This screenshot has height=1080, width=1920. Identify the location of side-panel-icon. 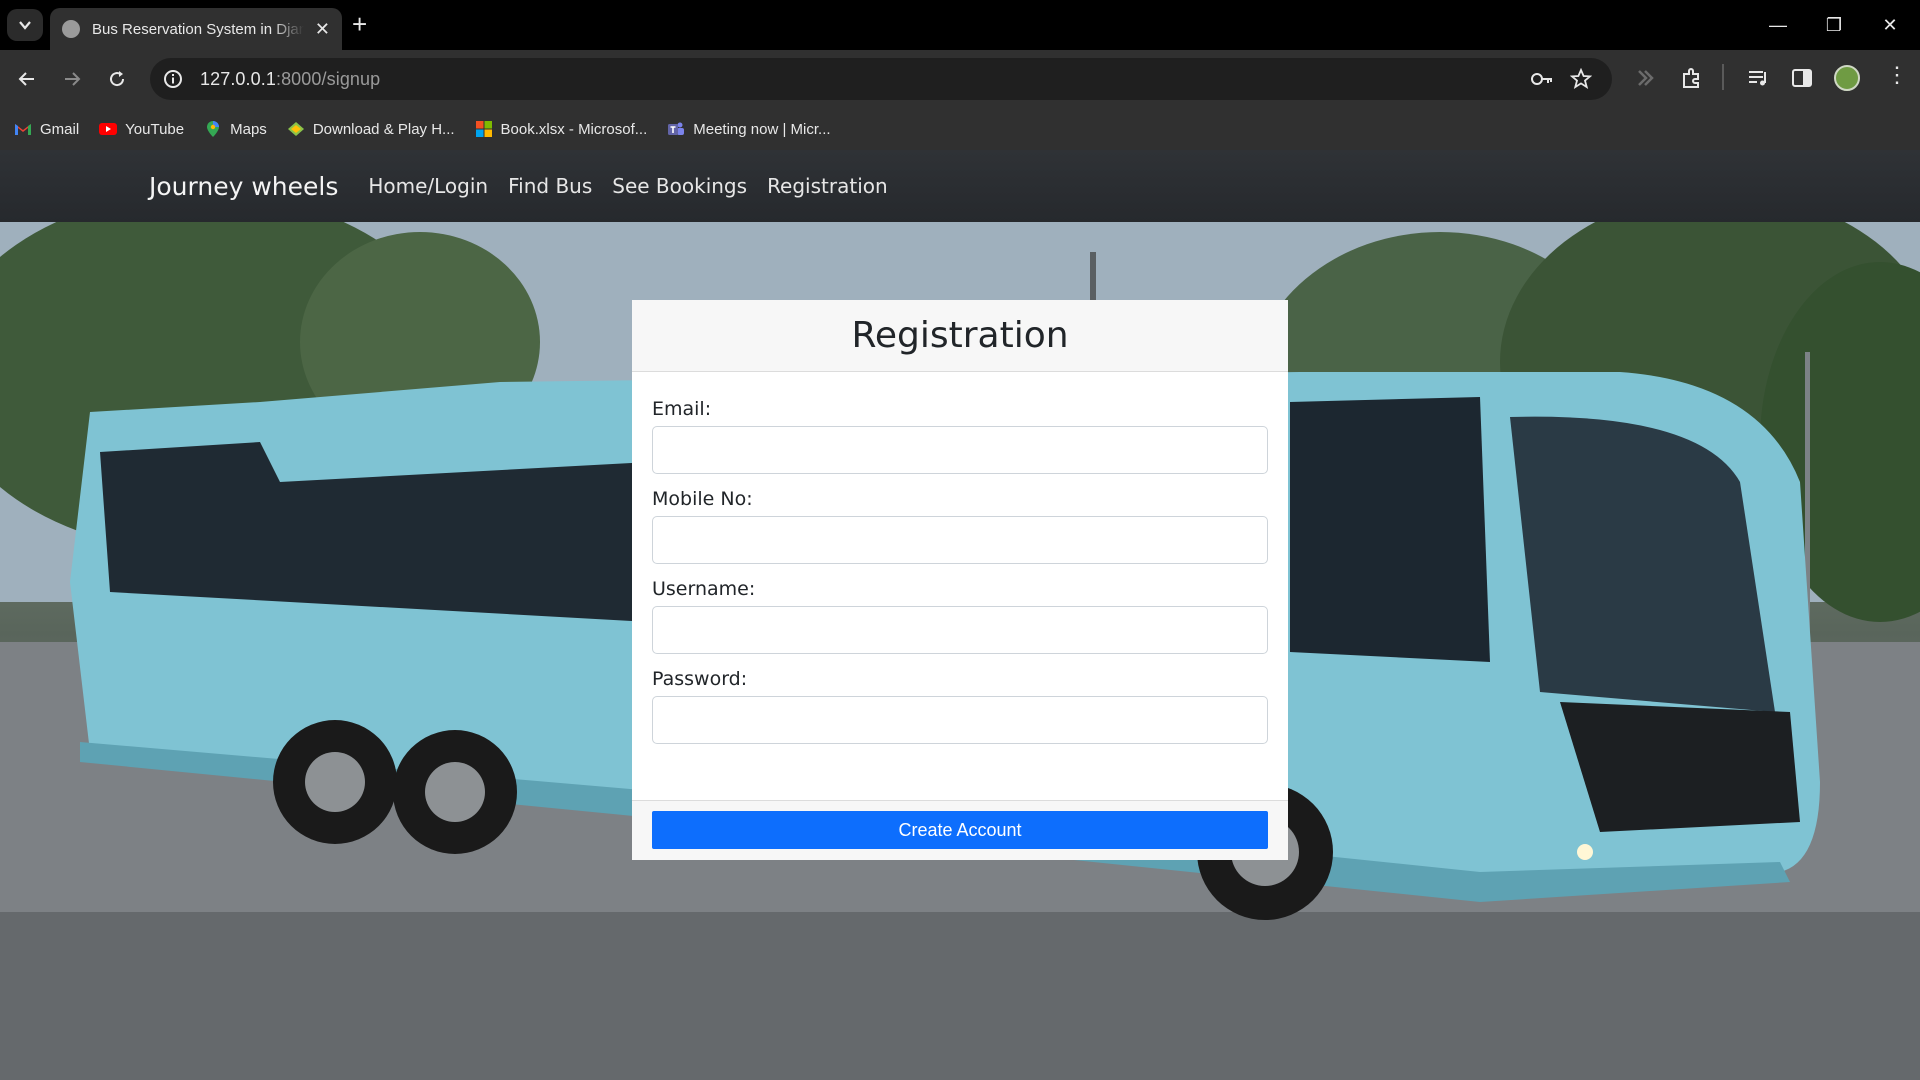
(1802, 80).